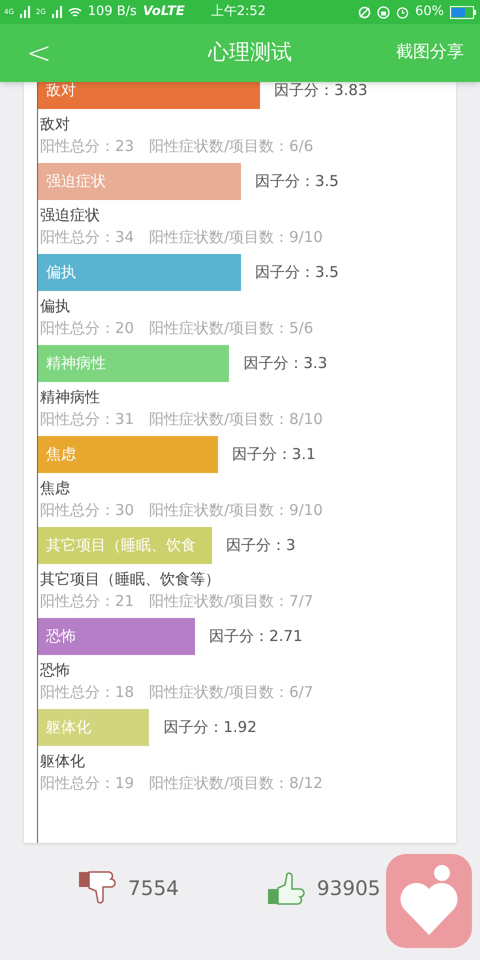 The image size is (480, 960). I want to click on bar-label: 恐怖, so click(61, 637).